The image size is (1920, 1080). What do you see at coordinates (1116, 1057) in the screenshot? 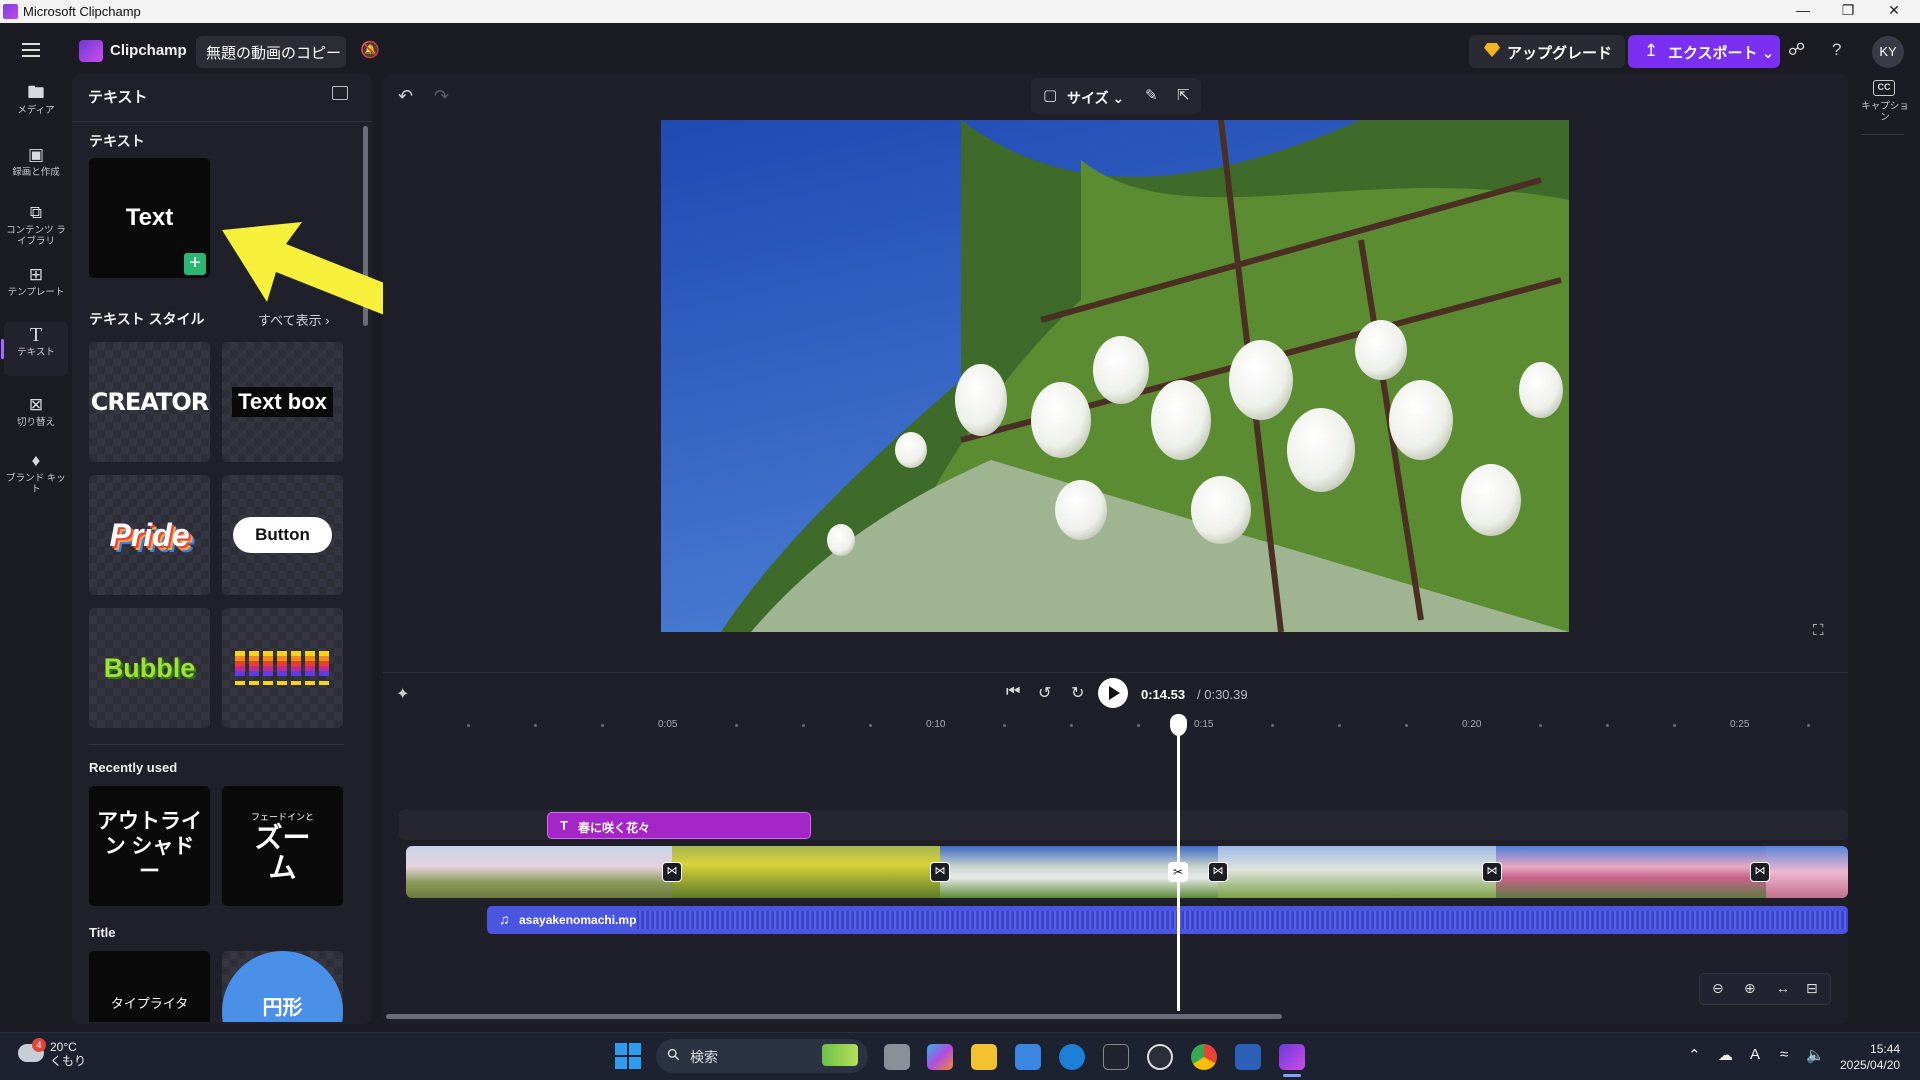
I see `audio-meter-icon` at bounding box center [1116, 1057].